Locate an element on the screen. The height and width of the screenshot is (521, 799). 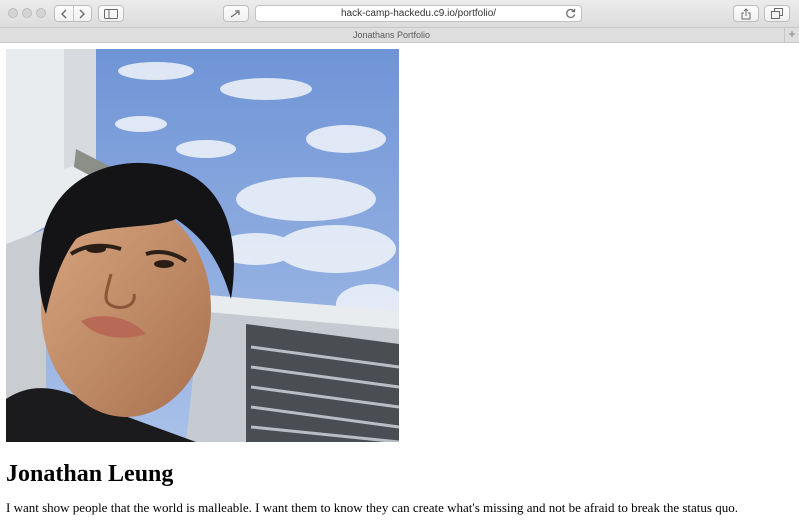
share-icon is located at coordinates (746, 13).